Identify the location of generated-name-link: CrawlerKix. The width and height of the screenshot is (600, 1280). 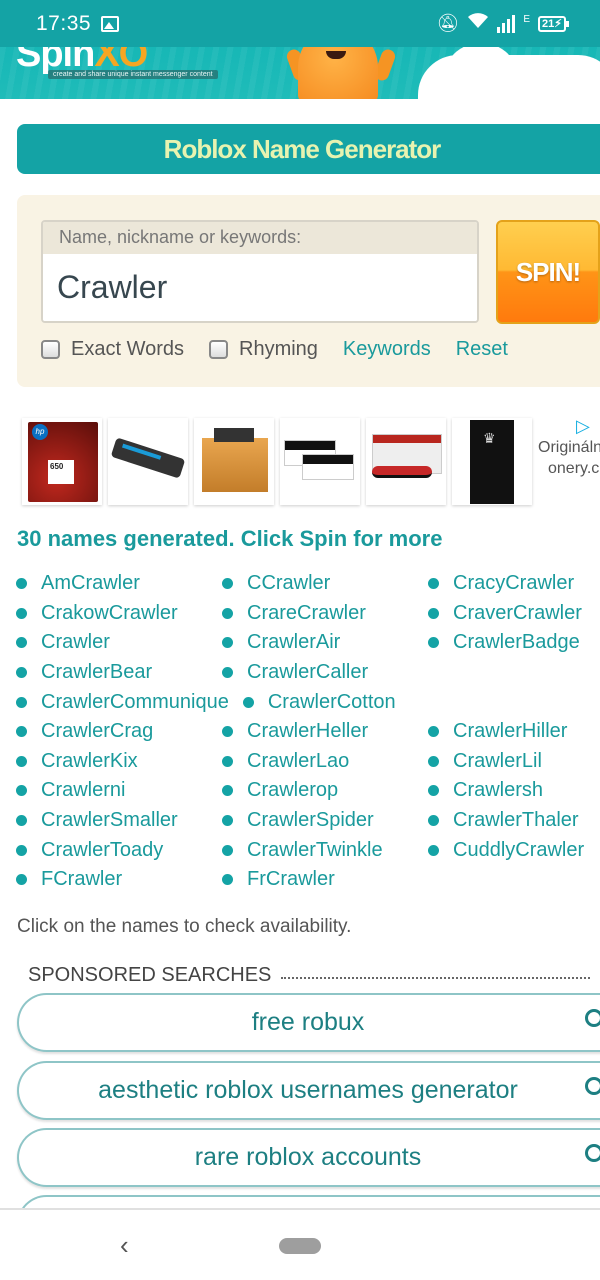
(119, 762).